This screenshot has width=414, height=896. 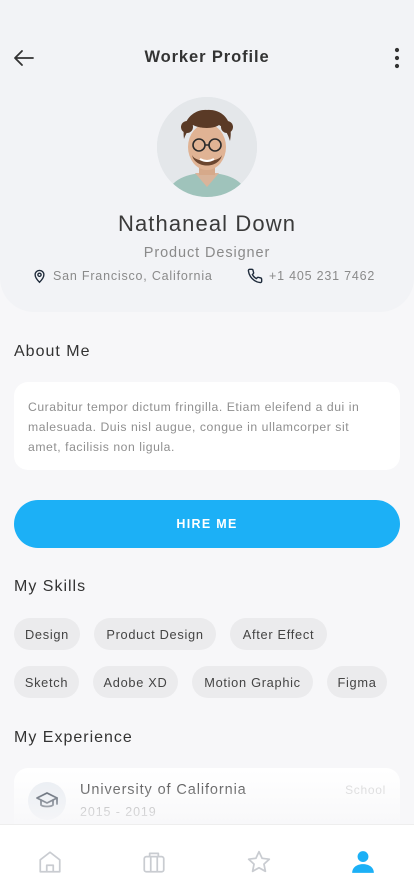 I want to click on avatar, so click(x=207, y=147).